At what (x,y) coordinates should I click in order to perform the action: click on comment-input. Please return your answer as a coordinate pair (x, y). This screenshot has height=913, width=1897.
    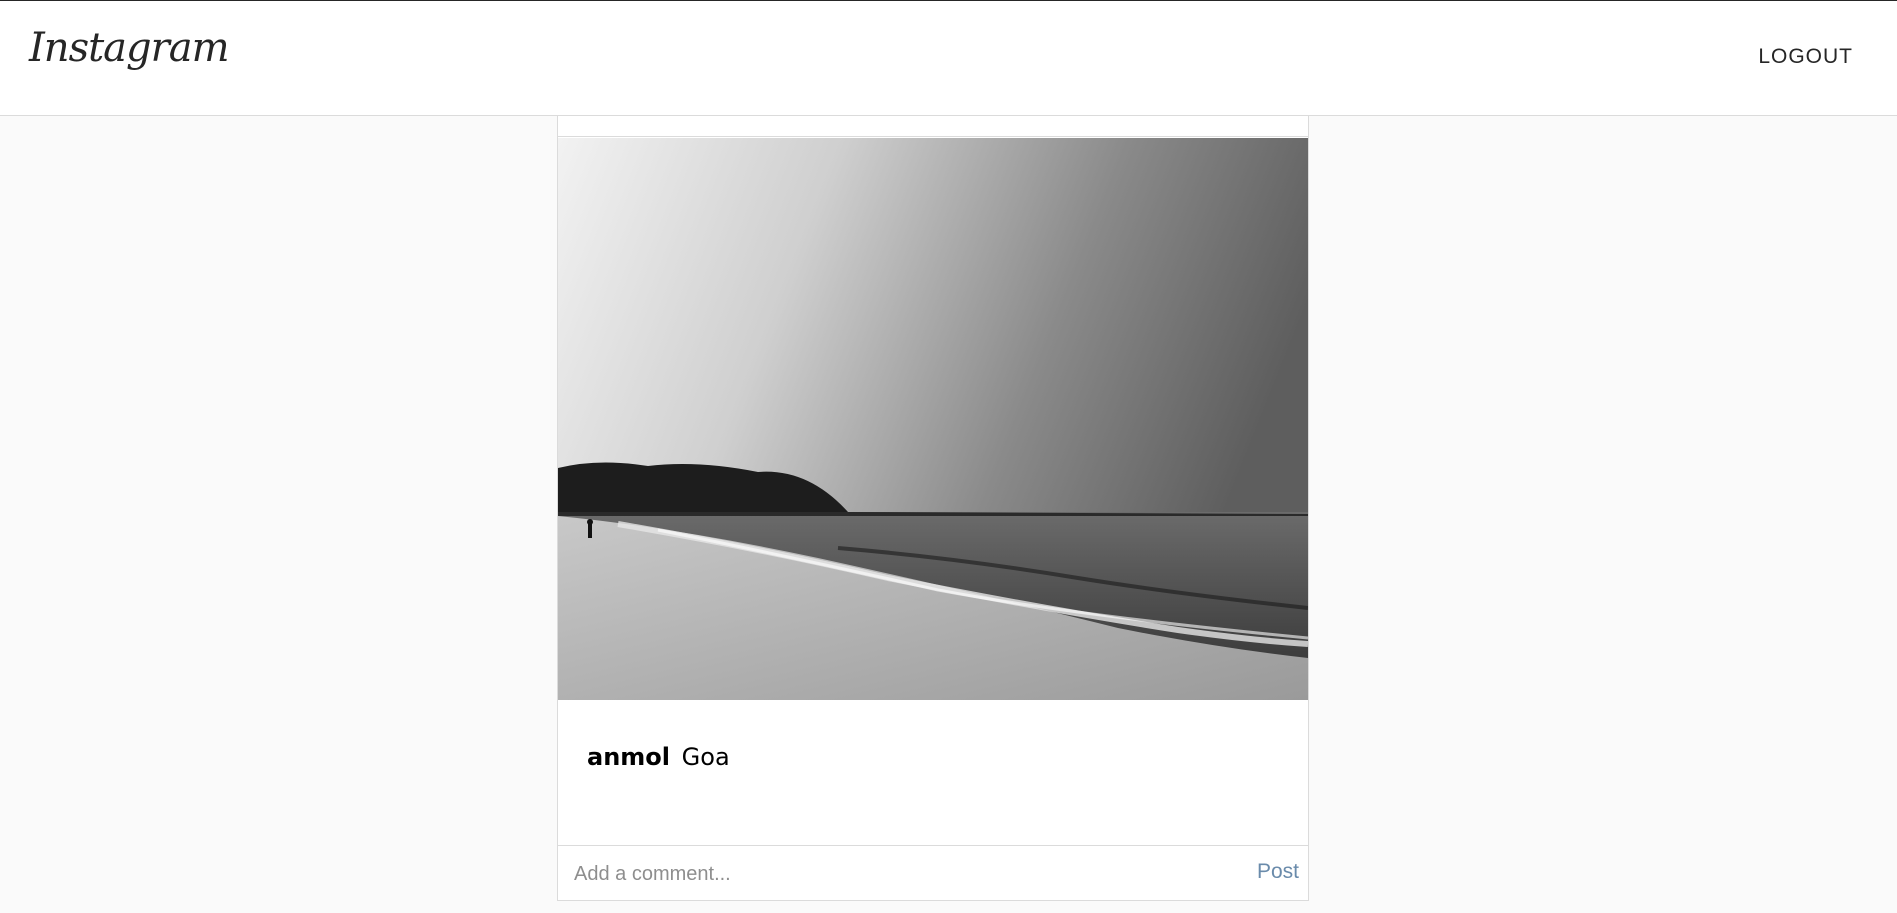
    Looking at the image, I should click on (894, 874).